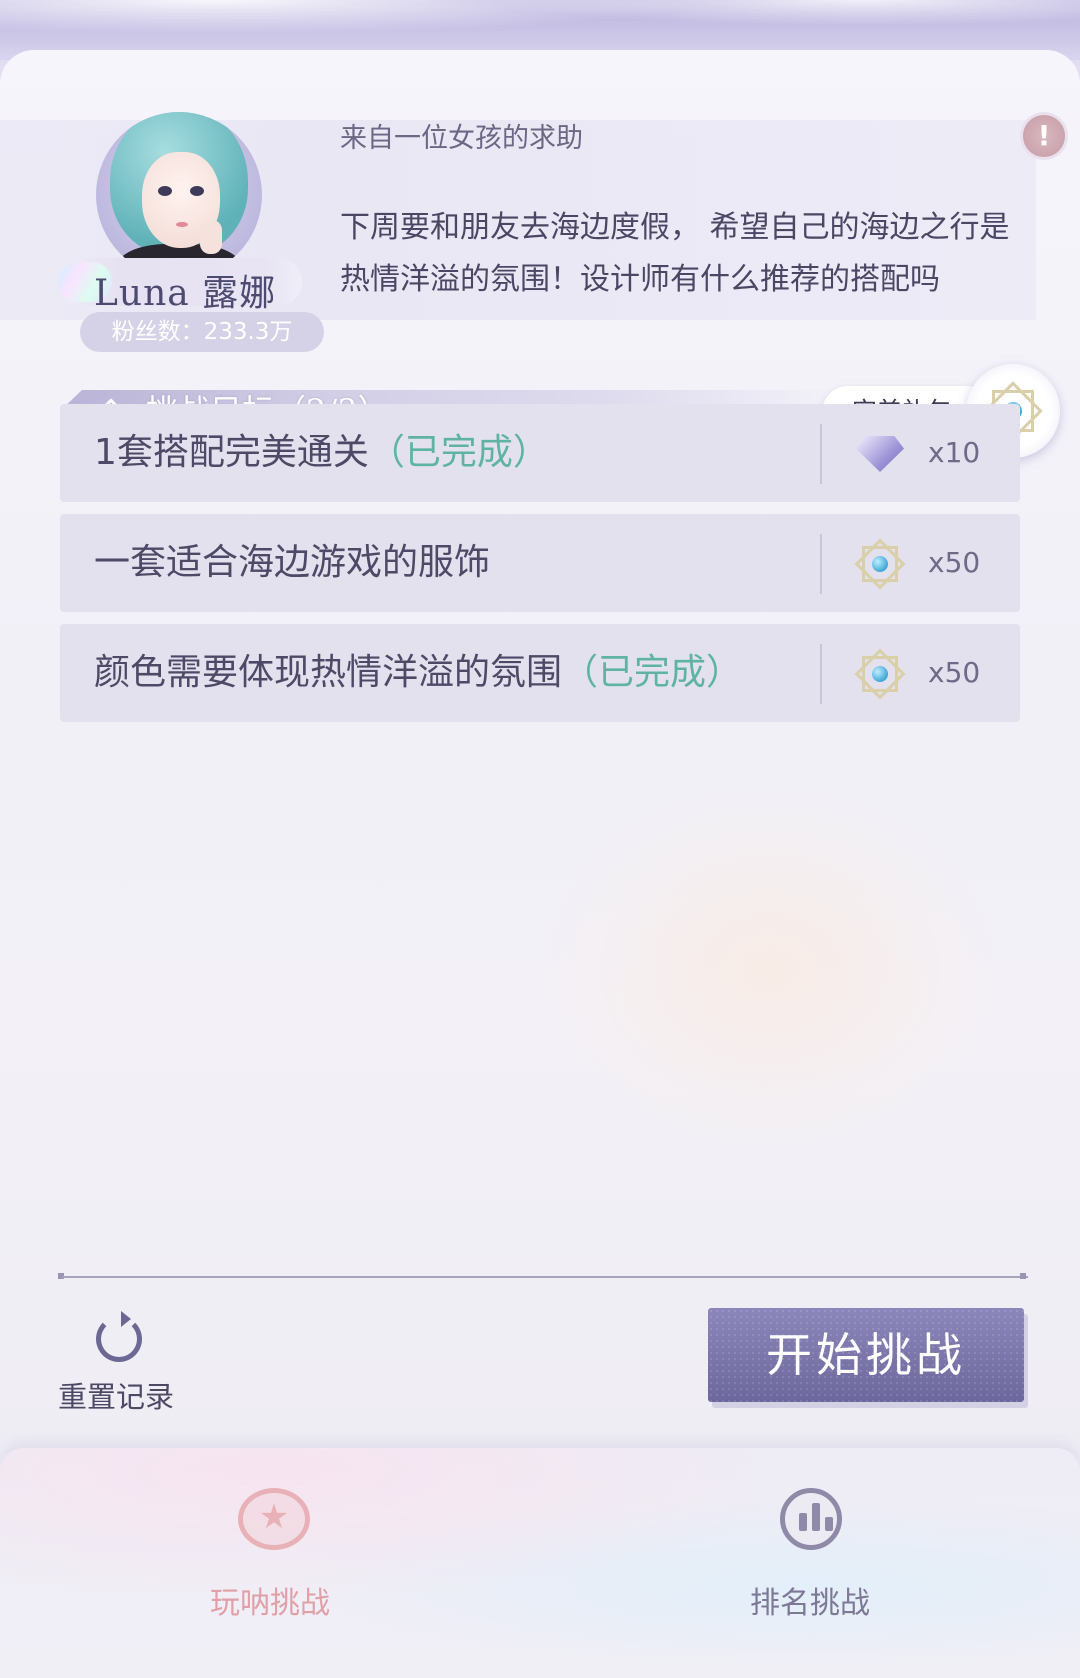 The image size is (1080, 1678). Describe the element at coordinates (202, 332) in the screenshot. I see `fans-count: 粉丝数：233.3万` at that location.